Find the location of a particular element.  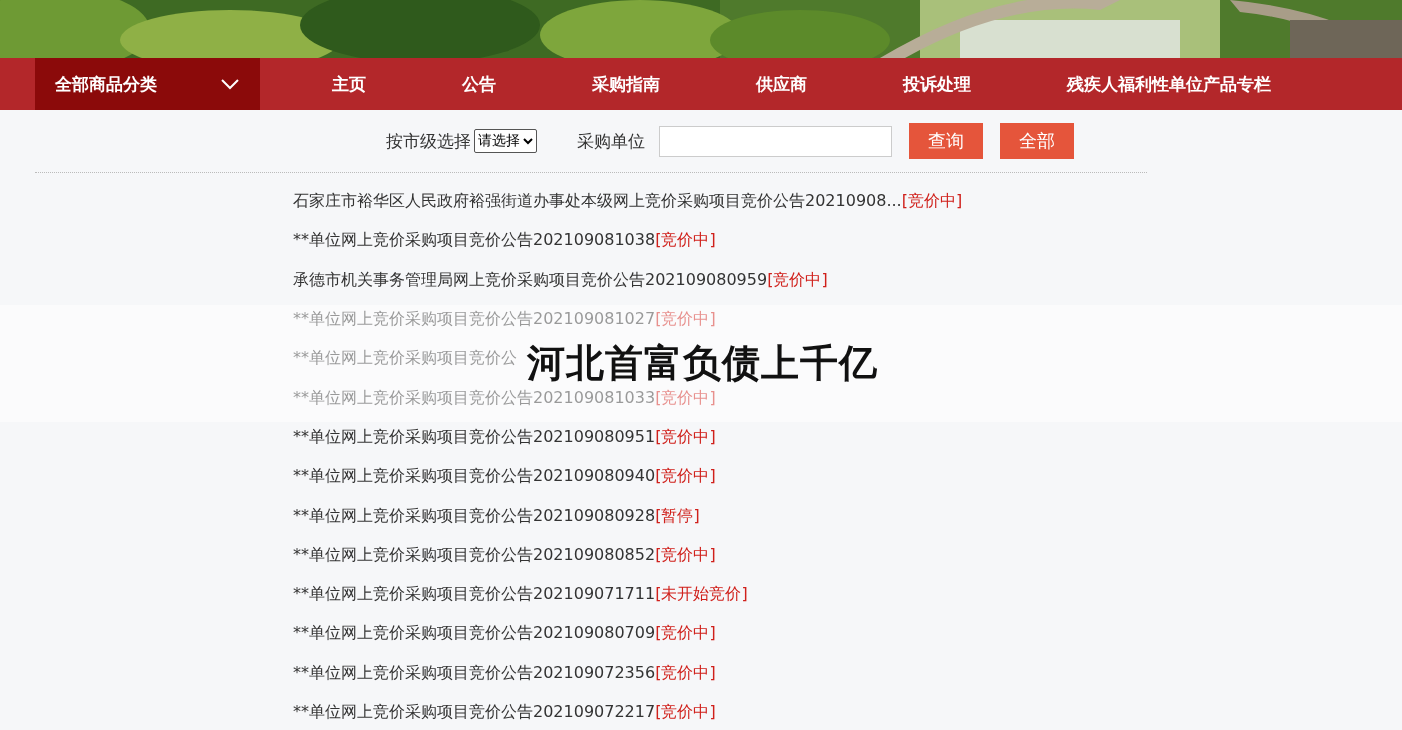

notice-link: **单位网上竞价采购项目竞价公告202109071711 is located at coordinates (474, 595).